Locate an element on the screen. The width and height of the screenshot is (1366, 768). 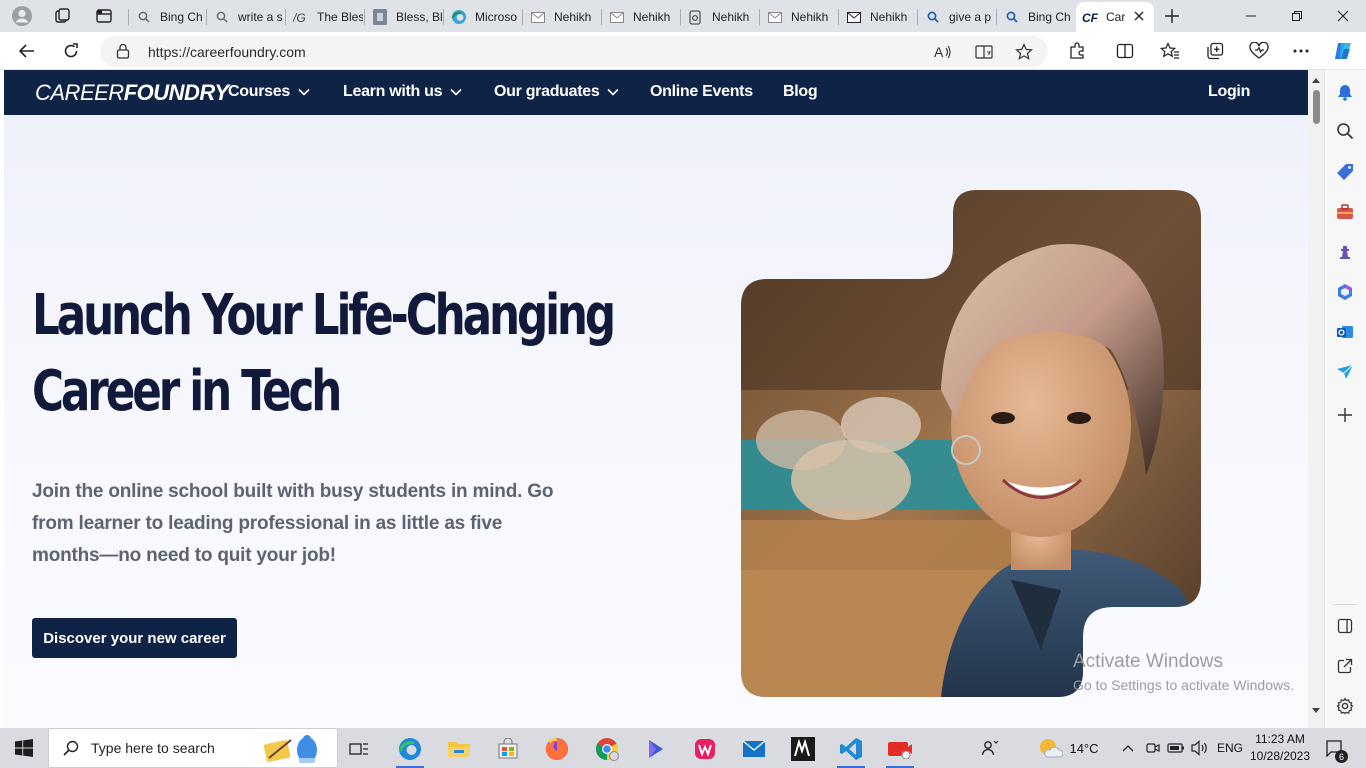
task-view-icon is located at coordinates (359, 749).